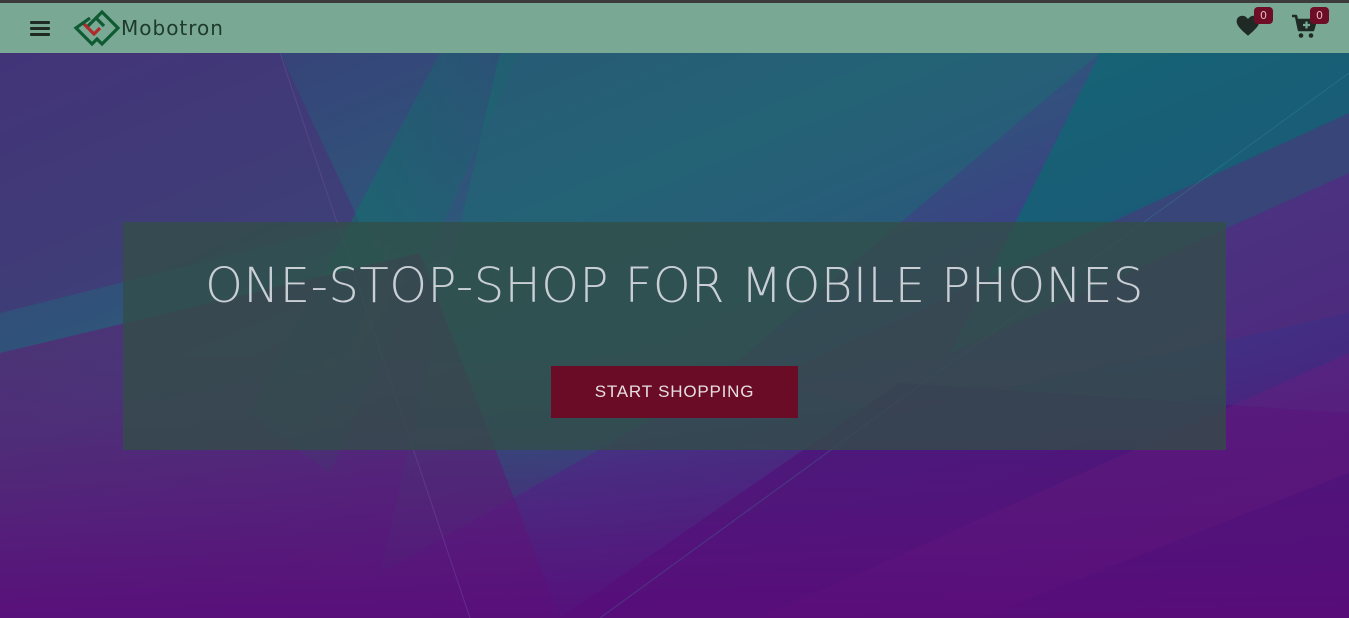 The width and height of the screenshot is (1349, 618). I want to click on hero-title: ONE-STOP-SHOP FOR MOBILE PHONES, so click(674, 286).